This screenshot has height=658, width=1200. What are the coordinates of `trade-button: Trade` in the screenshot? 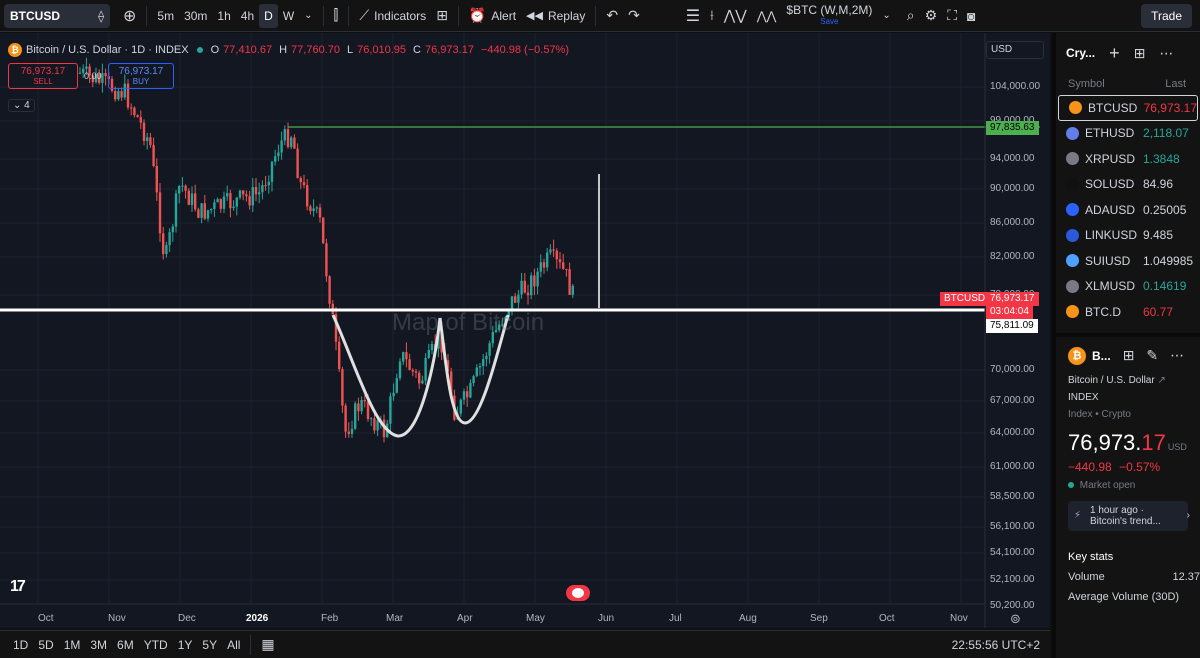 It's located at (1166, 16).